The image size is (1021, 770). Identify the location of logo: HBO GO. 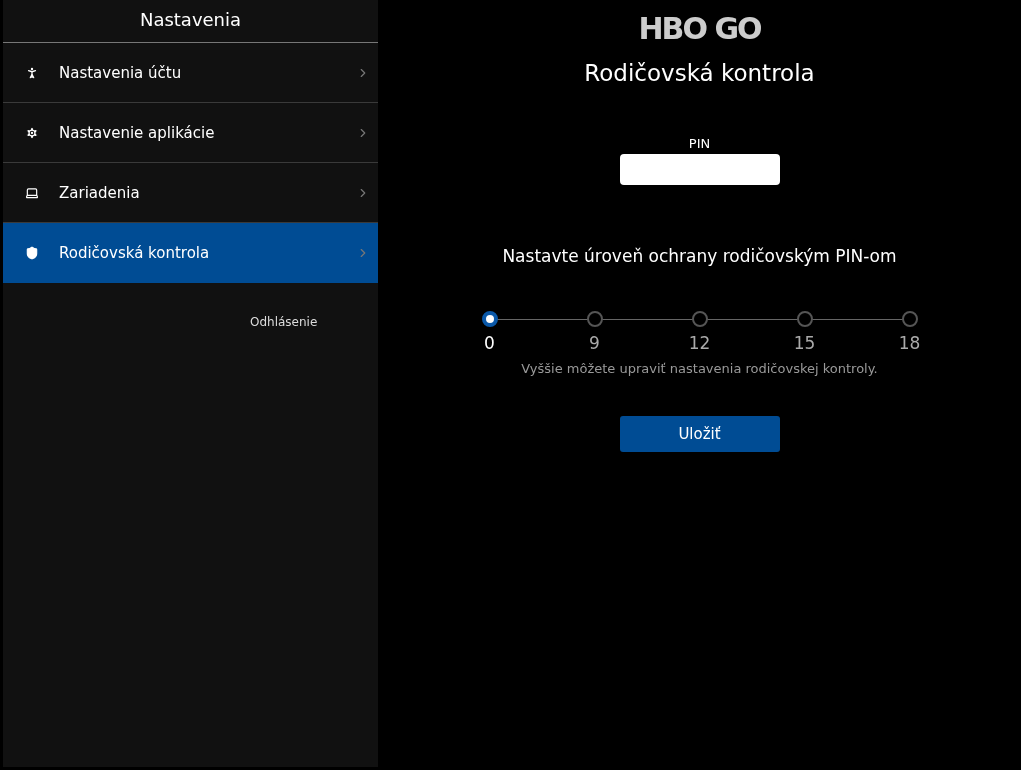
(699, 29).